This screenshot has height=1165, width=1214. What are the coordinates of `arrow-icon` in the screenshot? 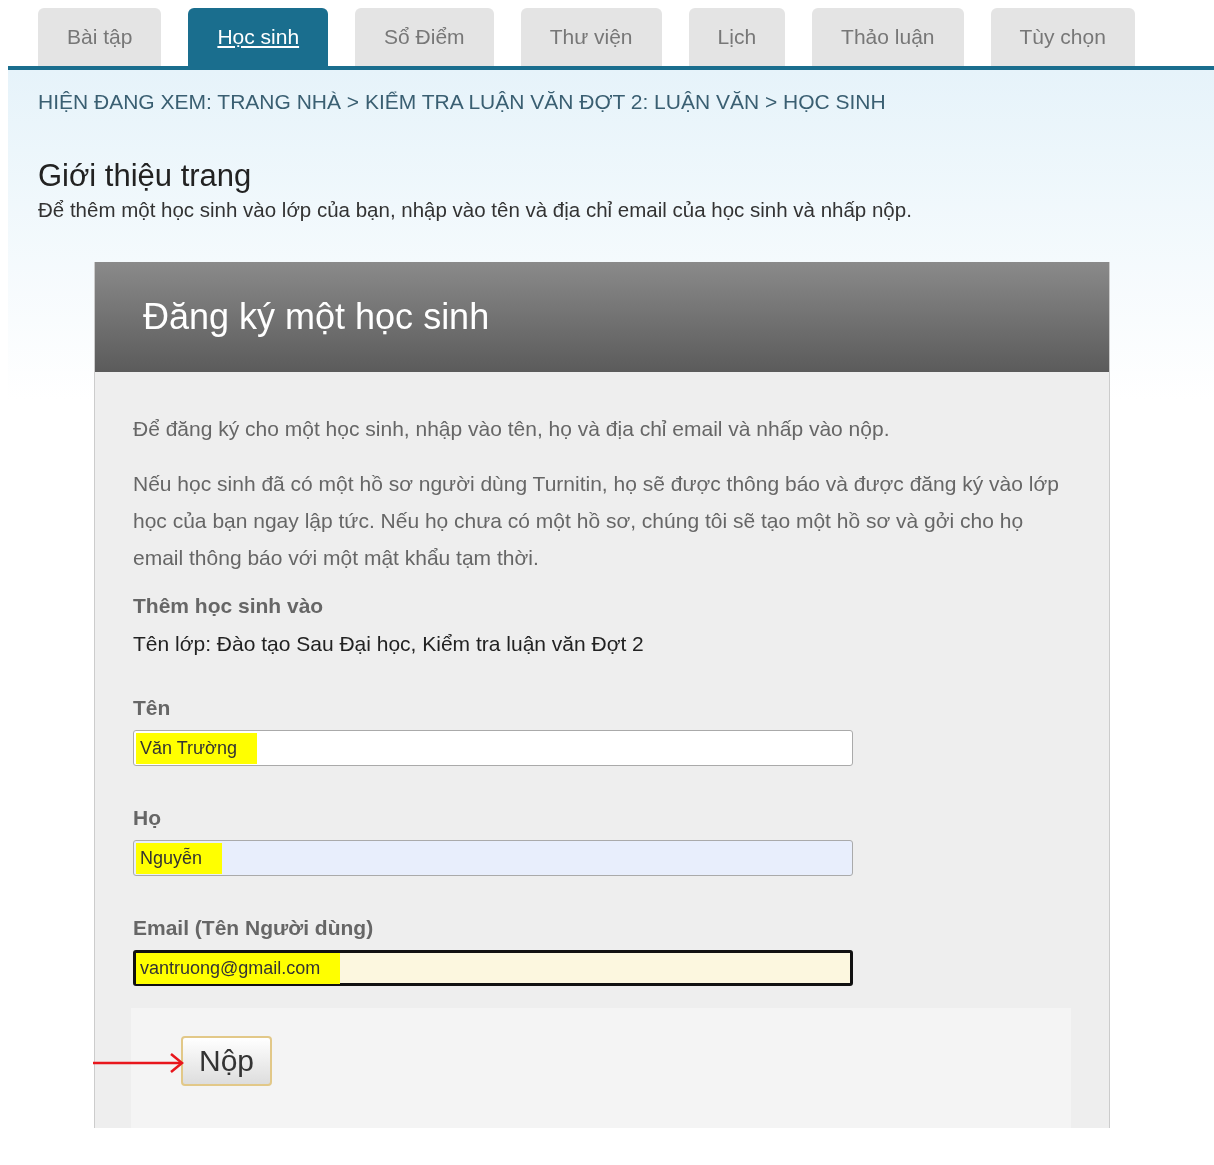 It's located at (139, 1063).